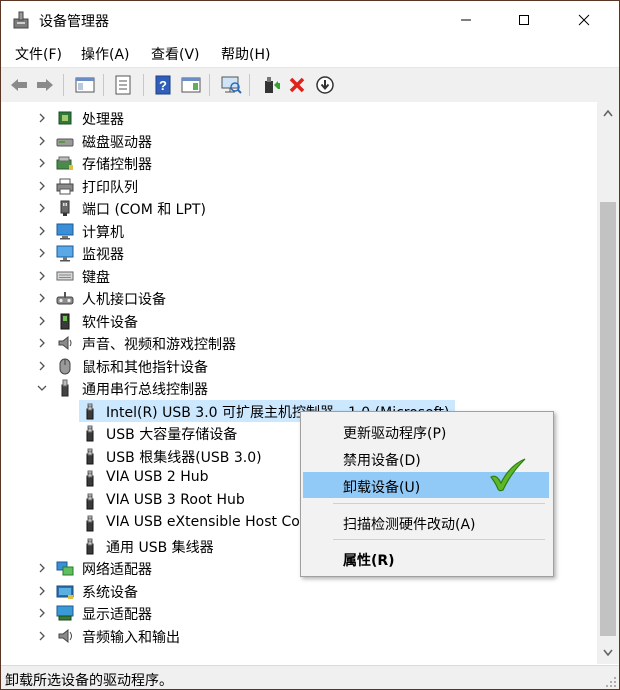 The width and height of the screenshot is (620, 690). What do you see at coordinates (409, 525) in the screenshot?
I see `menu-item-label: 扫描检测硬件改动(A)` at bounding box center [409, 525].